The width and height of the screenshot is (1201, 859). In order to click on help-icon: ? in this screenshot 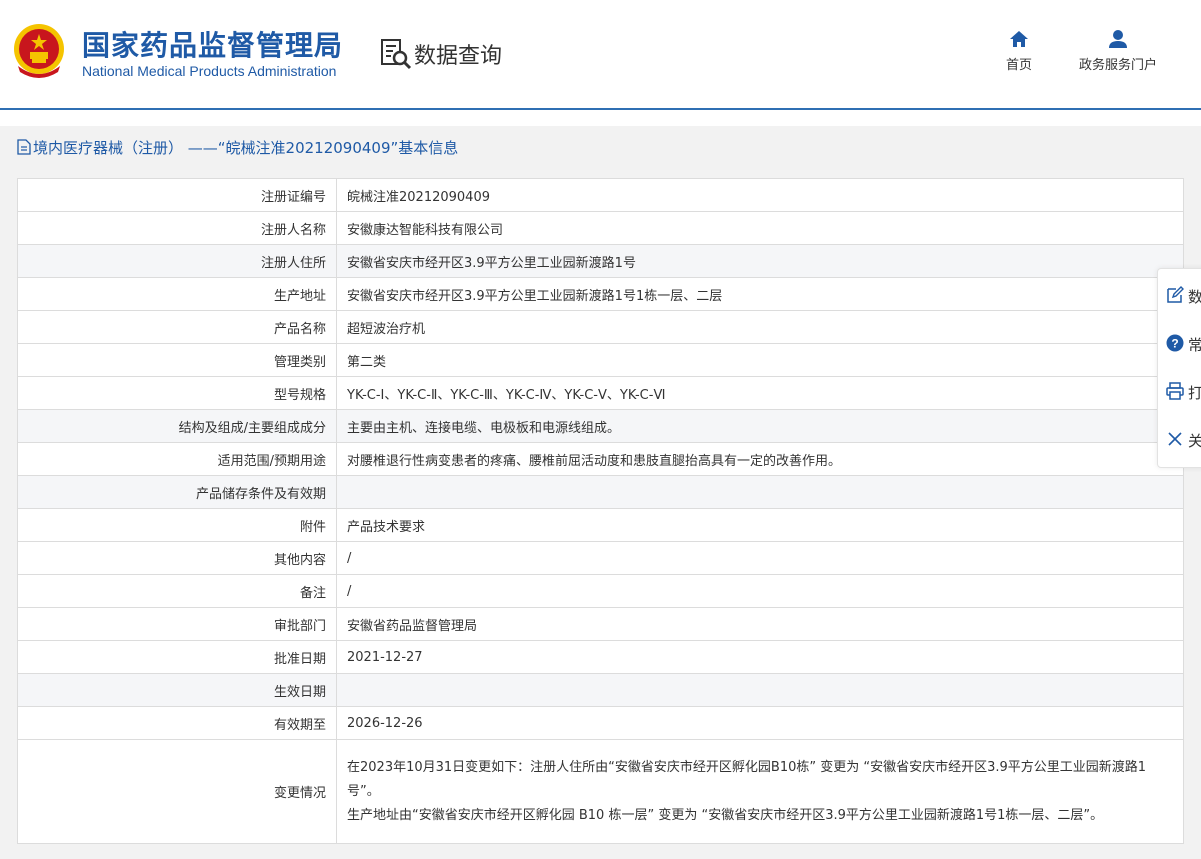, I will do `click(1175, 343)`.